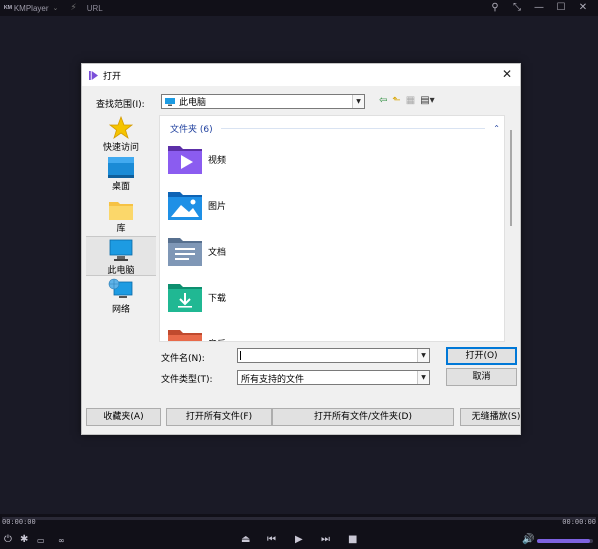 This screenshot has height=549, width=598. What do you see at coordinates (93, 75) in the screenshot?
I see `kmplayer-app-icon` at bounding box center [93, 75].